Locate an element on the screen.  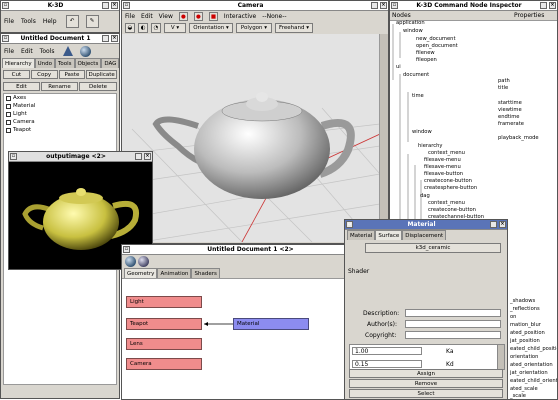
tree-property: title is located at coordinates (503, 88).